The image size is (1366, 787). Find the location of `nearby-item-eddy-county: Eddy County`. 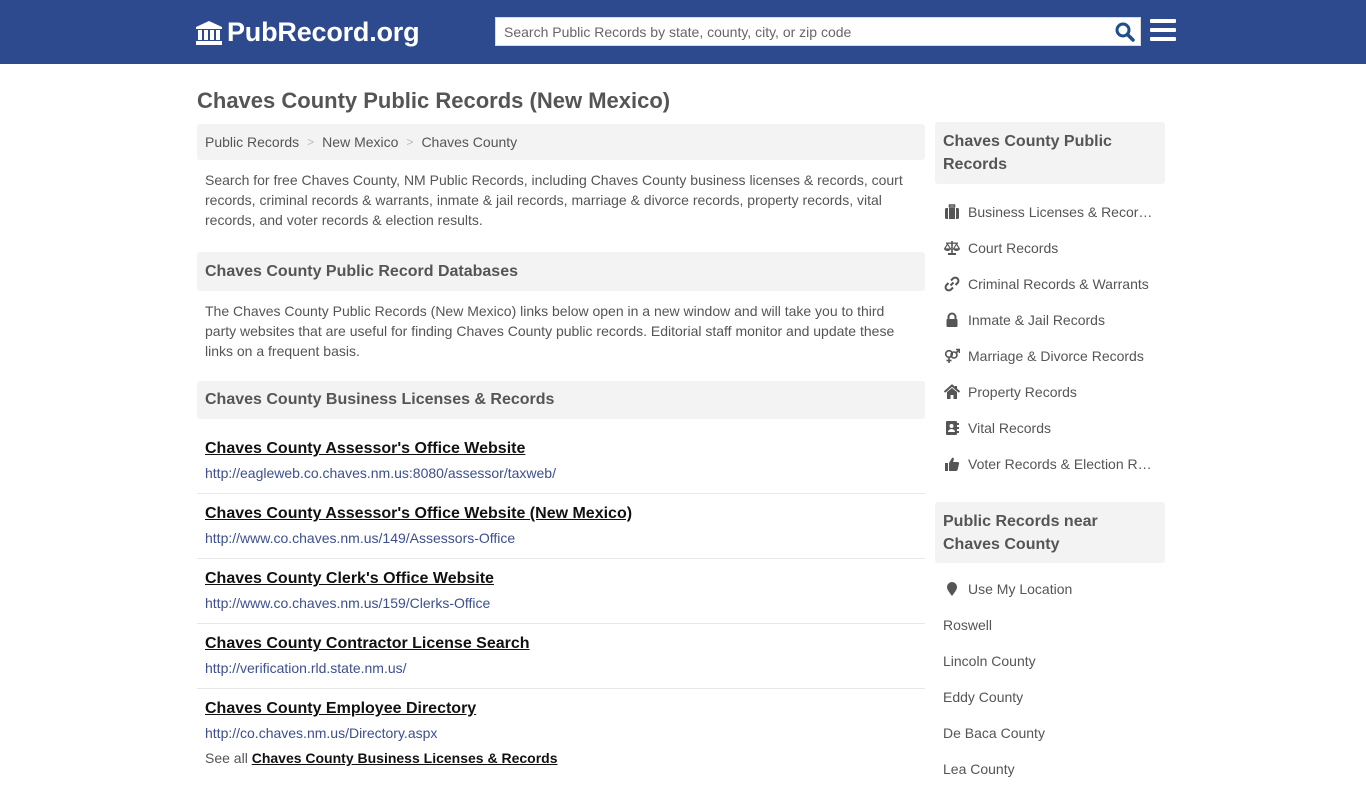

nearby-item-eddy-county: Eddy County is located at coordinates (1050, 697).